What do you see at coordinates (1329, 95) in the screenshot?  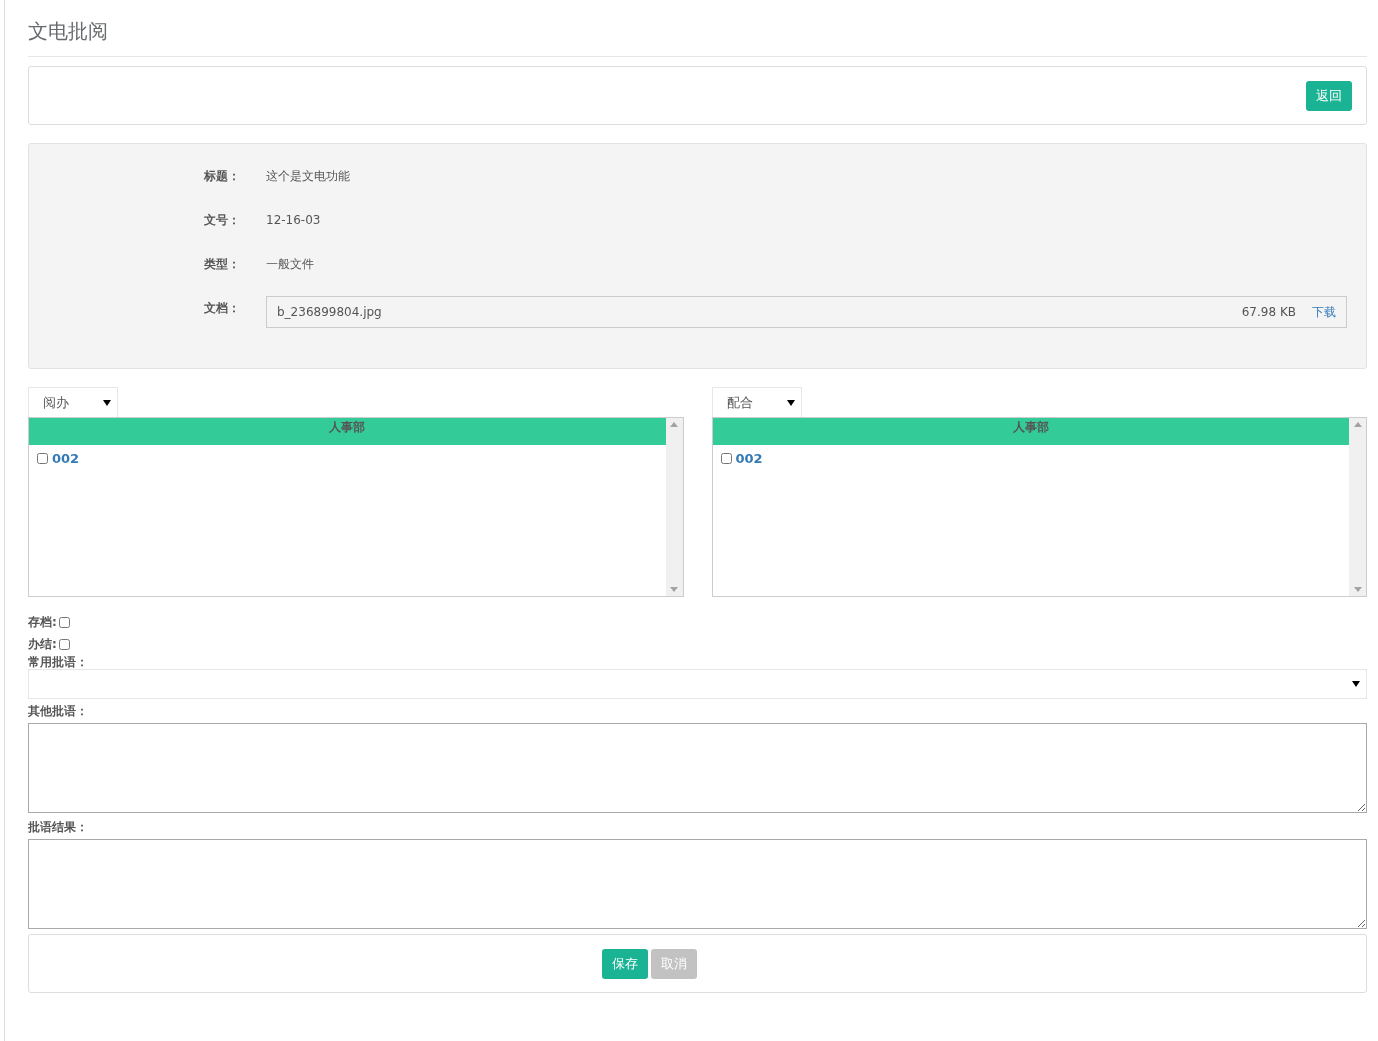 I see `back-button: 返回` at bounding box center [1329, 95].